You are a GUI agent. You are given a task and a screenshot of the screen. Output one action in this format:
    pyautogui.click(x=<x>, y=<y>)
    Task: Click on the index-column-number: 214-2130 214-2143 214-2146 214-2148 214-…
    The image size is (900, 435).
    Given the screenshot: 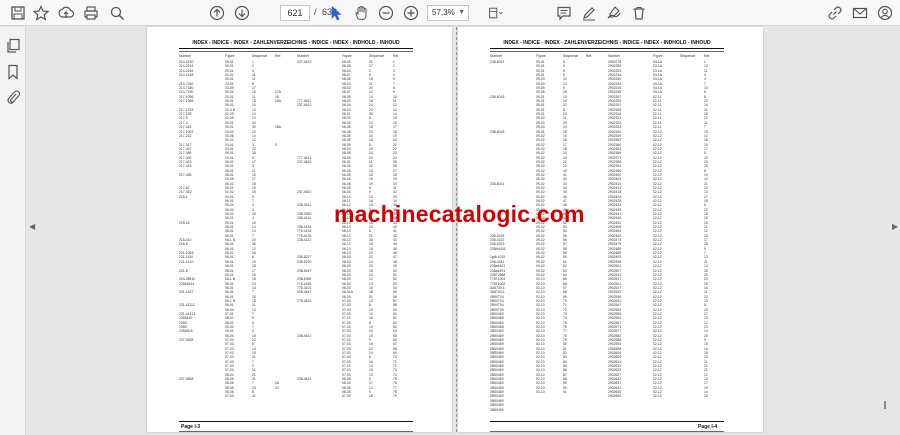 What is the action you would take?
    pyautogui.click(x=187, y=221)
    